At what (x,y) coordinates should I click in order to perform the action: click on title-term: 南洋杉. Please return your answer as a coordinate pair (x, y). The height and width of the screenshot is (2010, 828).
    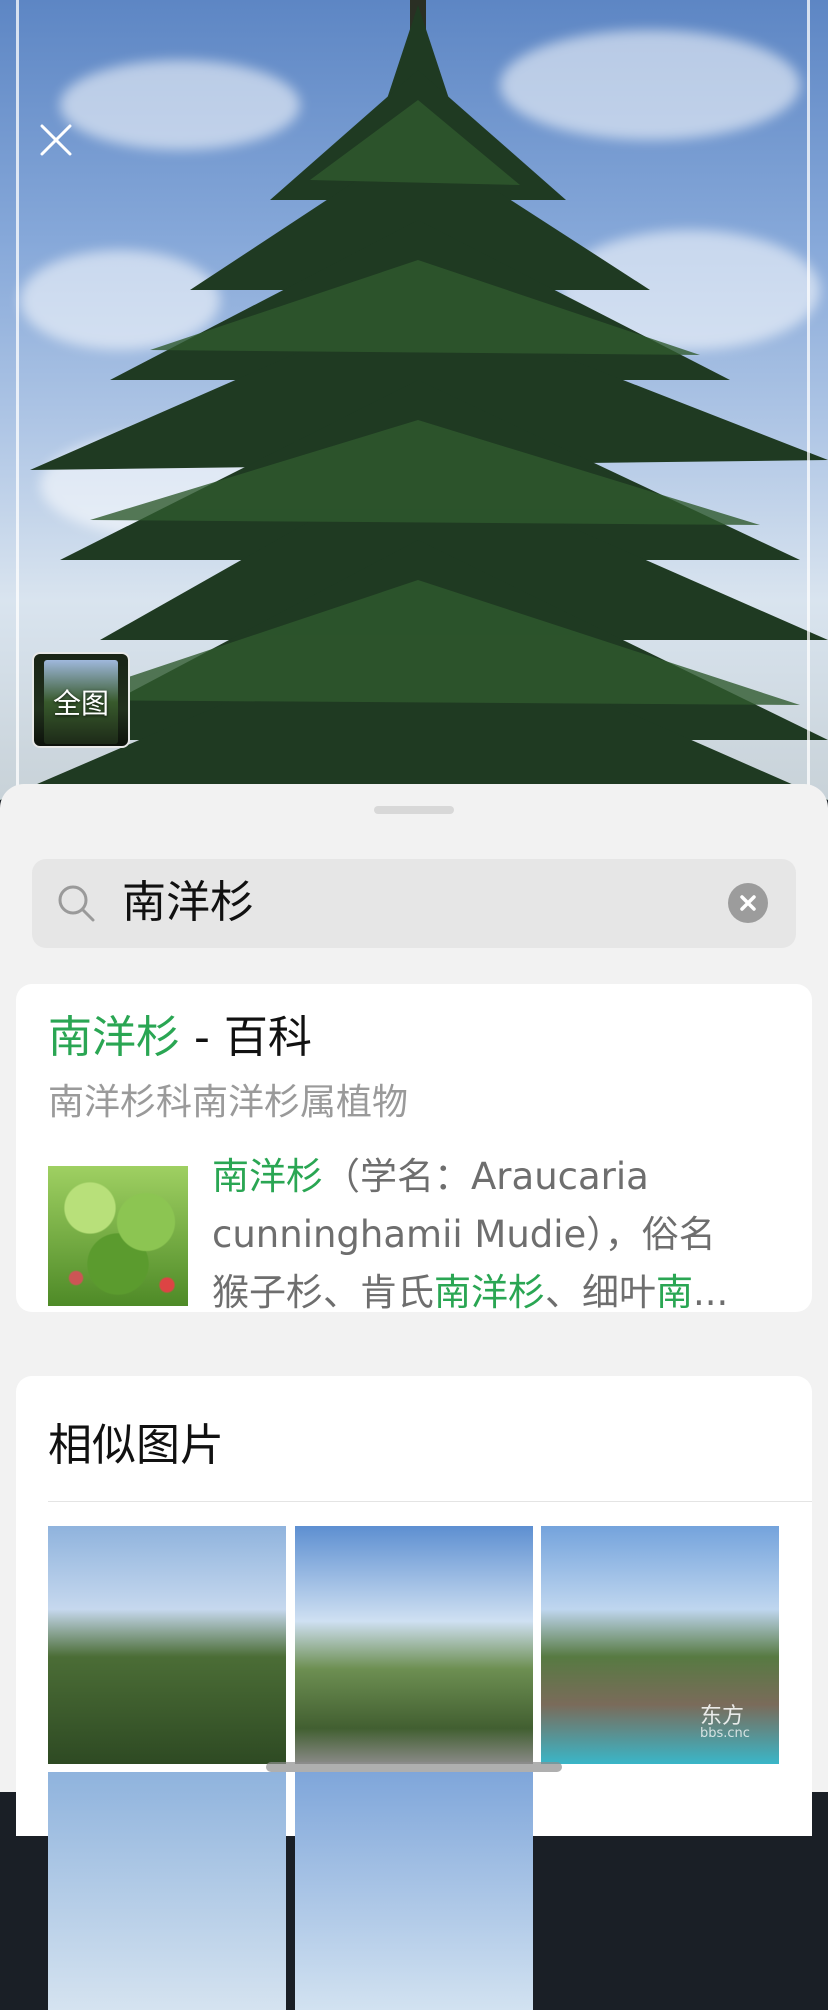
    Looking at the image, I should click on (114, 1037).